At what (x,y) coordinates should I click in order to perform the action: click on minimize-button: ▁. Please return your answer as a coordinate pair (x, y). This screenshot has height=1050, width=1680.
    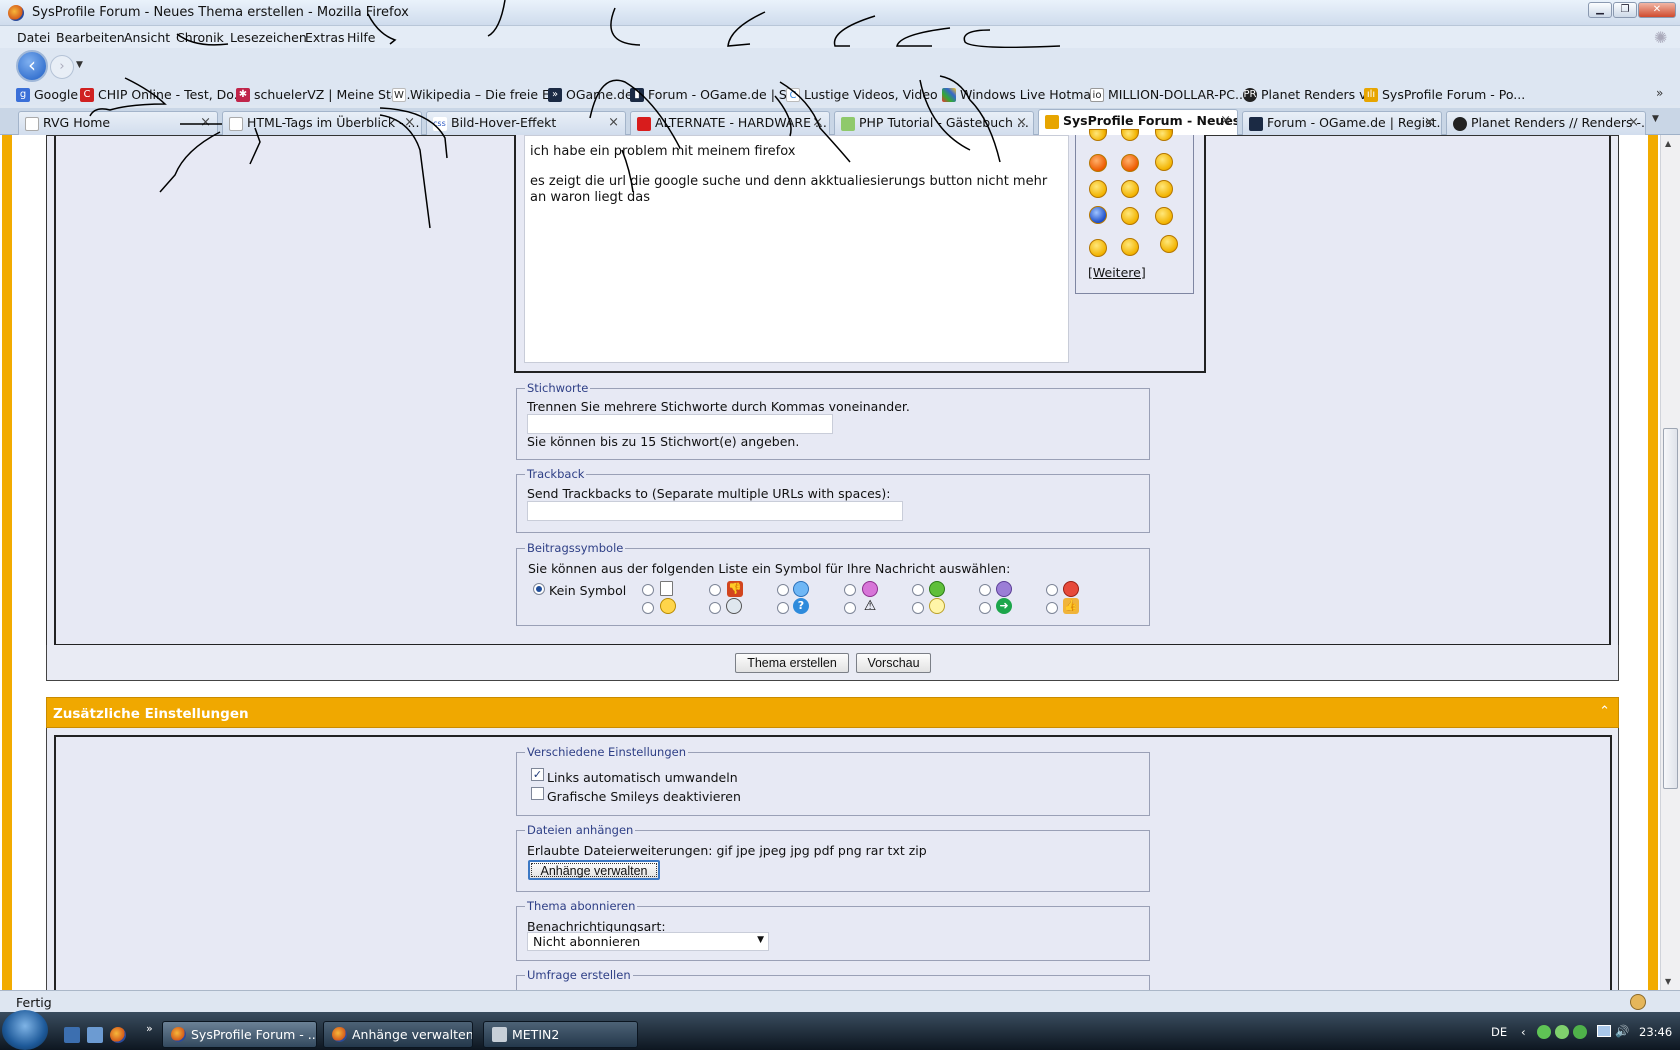
    Looking at the image, I should click on (1600, 10).